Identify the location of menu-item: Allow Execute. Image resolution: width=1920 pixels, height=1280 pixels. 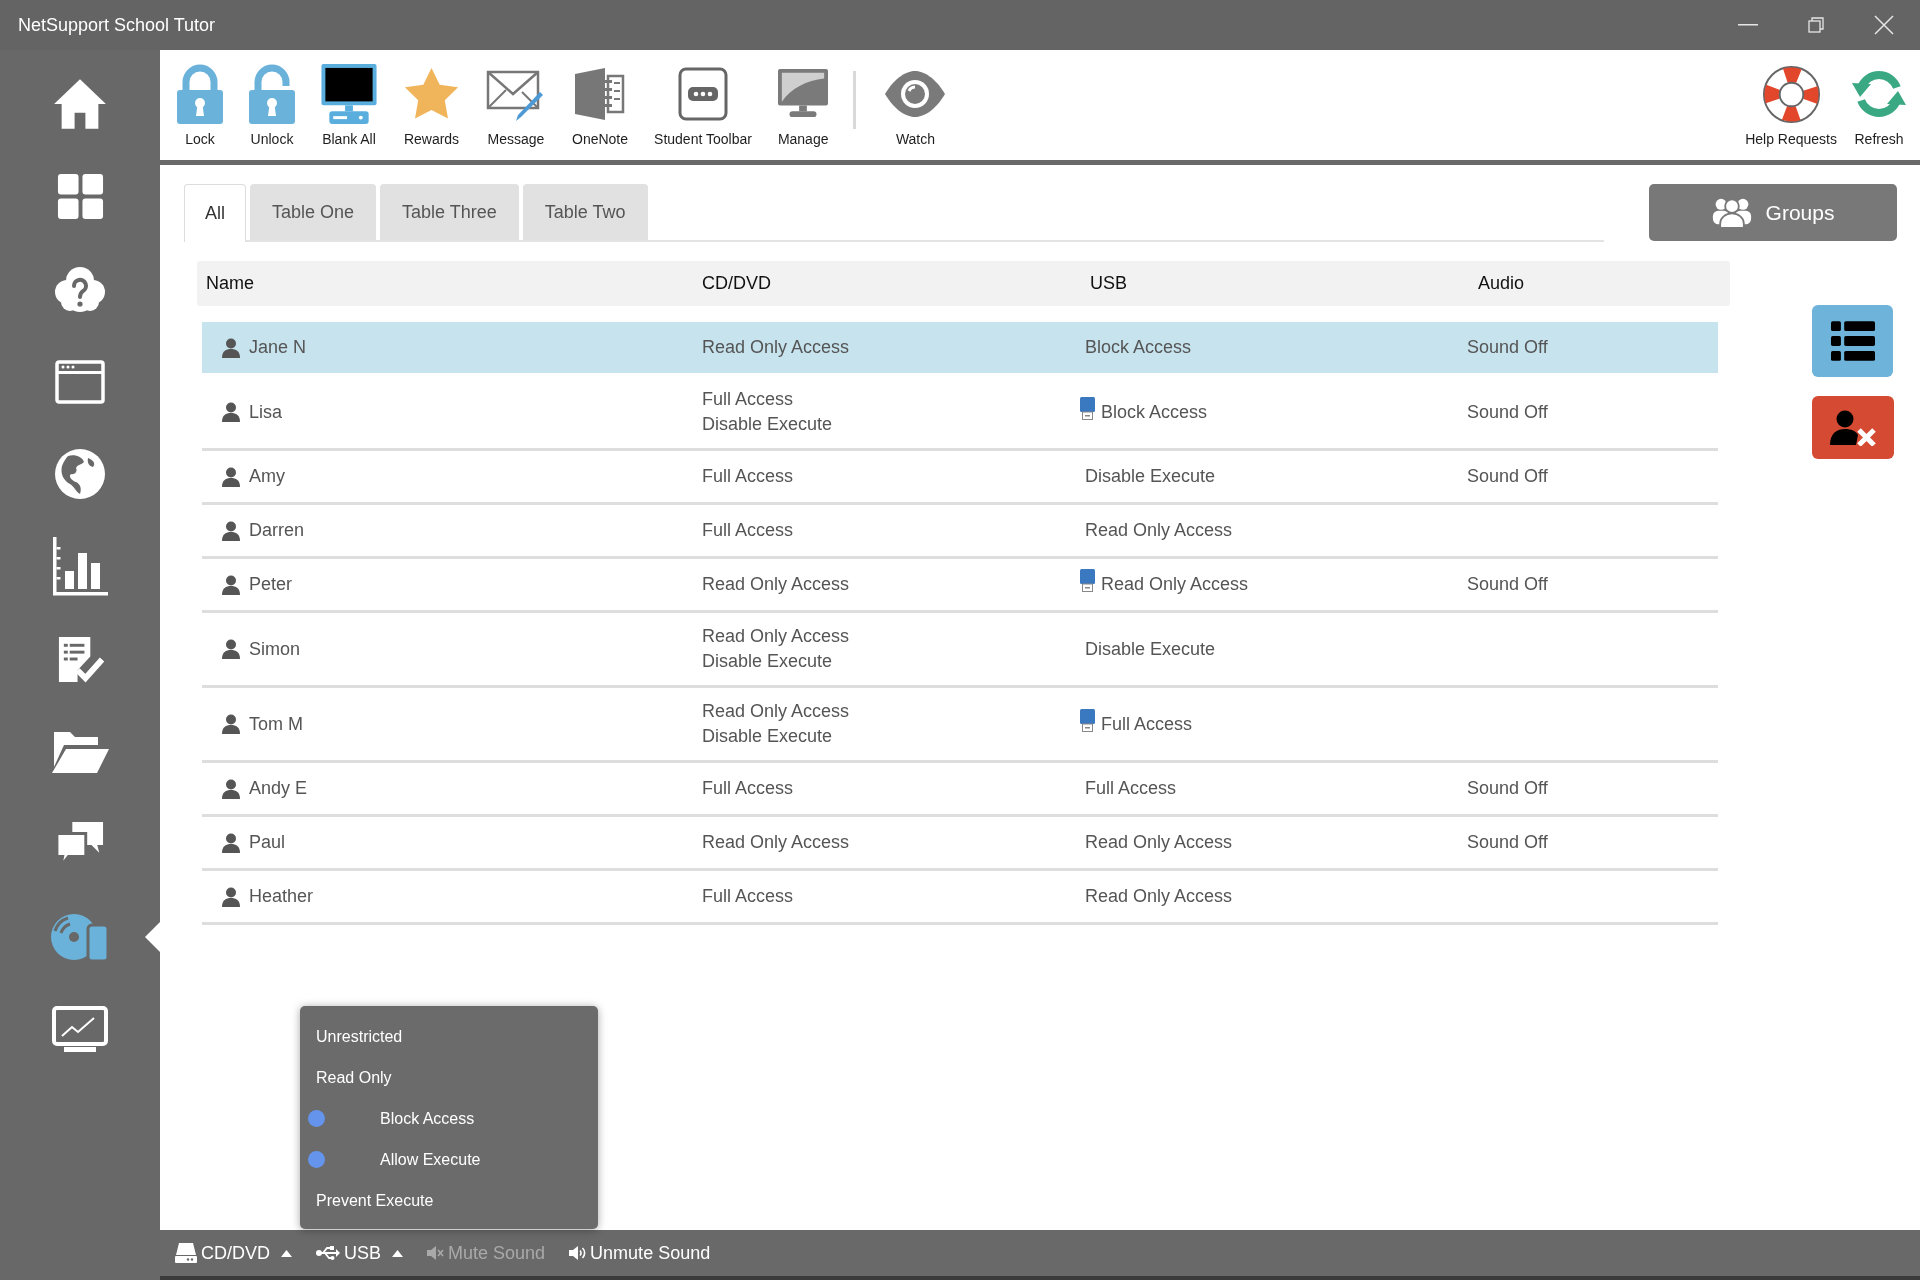
(449, 1159).